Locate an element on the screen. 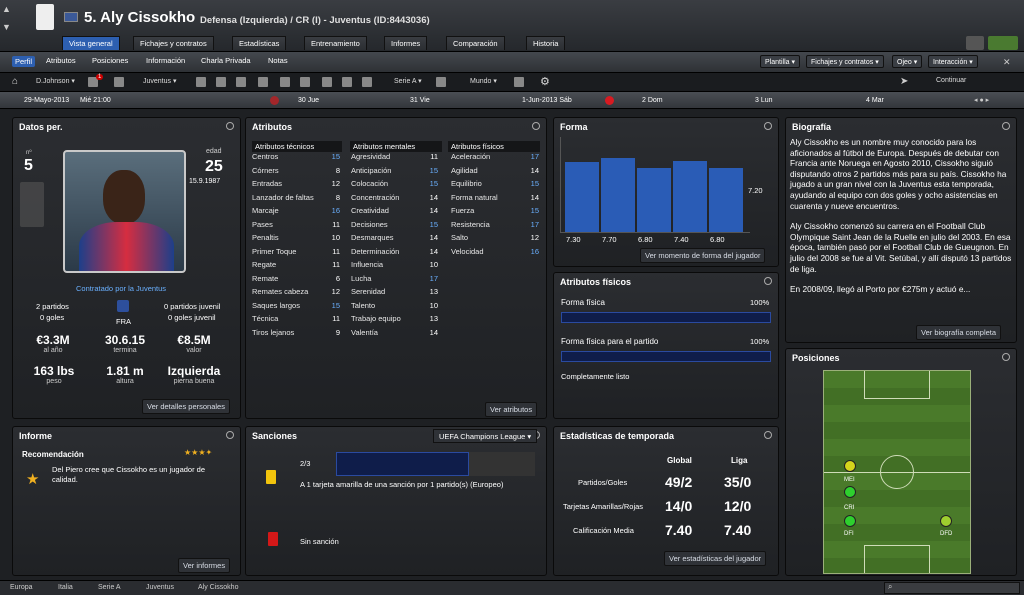 This screenshot has height=595, width=1024. sanctions-panel: Sanciones is located at coordinates (396, 501).